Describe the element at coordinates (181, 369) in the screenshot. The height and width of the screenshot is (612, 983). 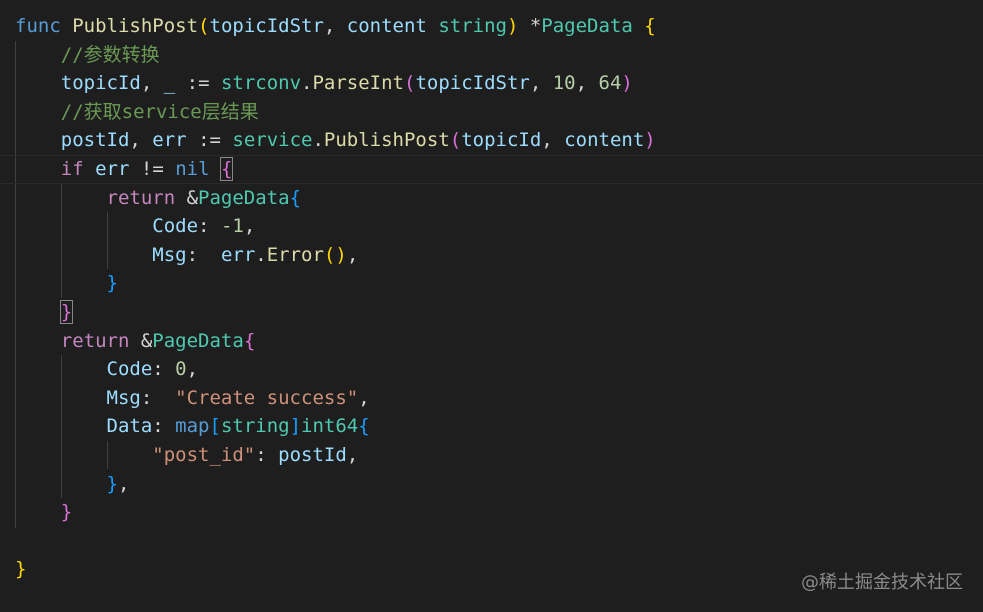
I see `code-token: 0` at that location.